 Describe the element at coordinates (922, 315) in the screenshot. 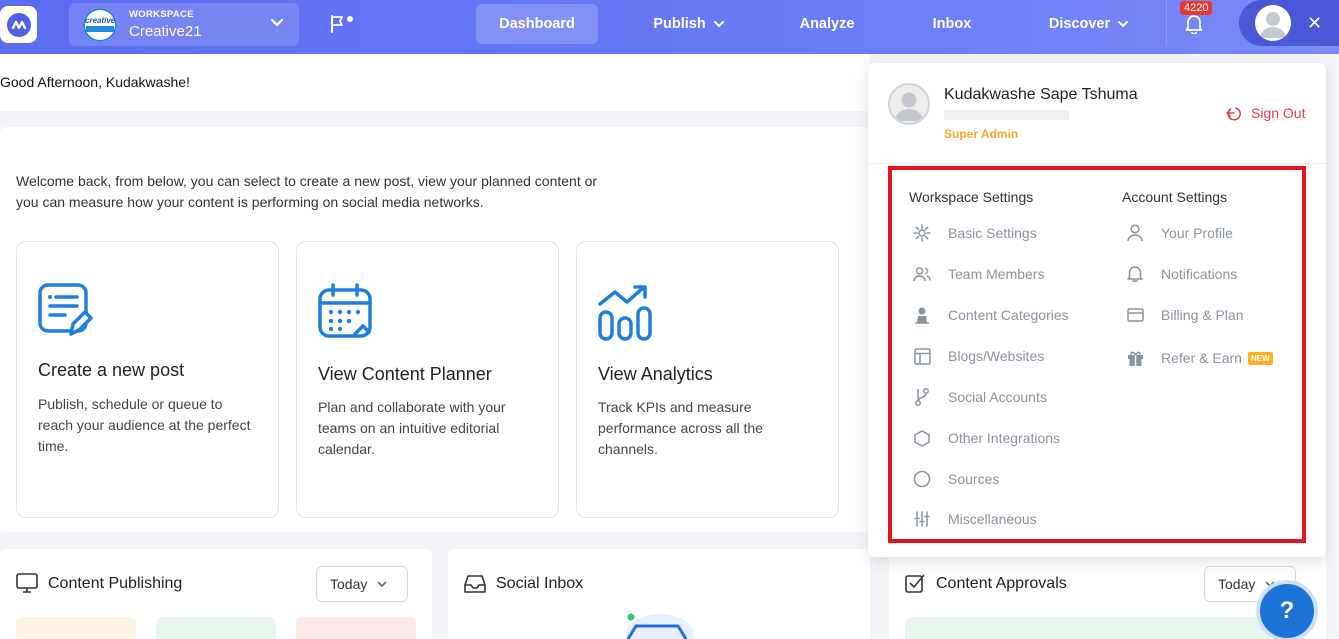

I see `categories-icon` at that location.